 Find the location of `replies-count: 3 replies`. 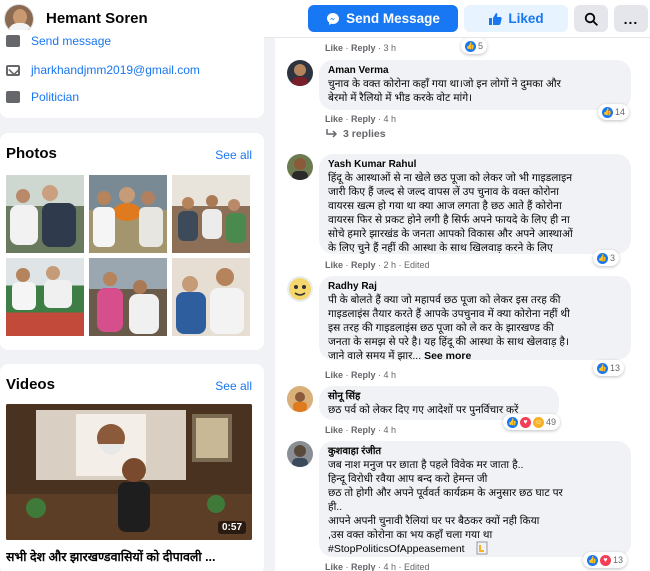

replies-count: 3 replies is located at coordinates (364, 134).